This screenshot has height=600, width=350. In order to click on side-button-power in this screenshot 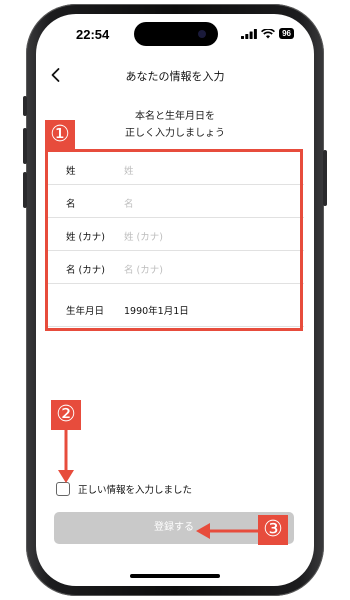, I will do `click(325, 178)`.